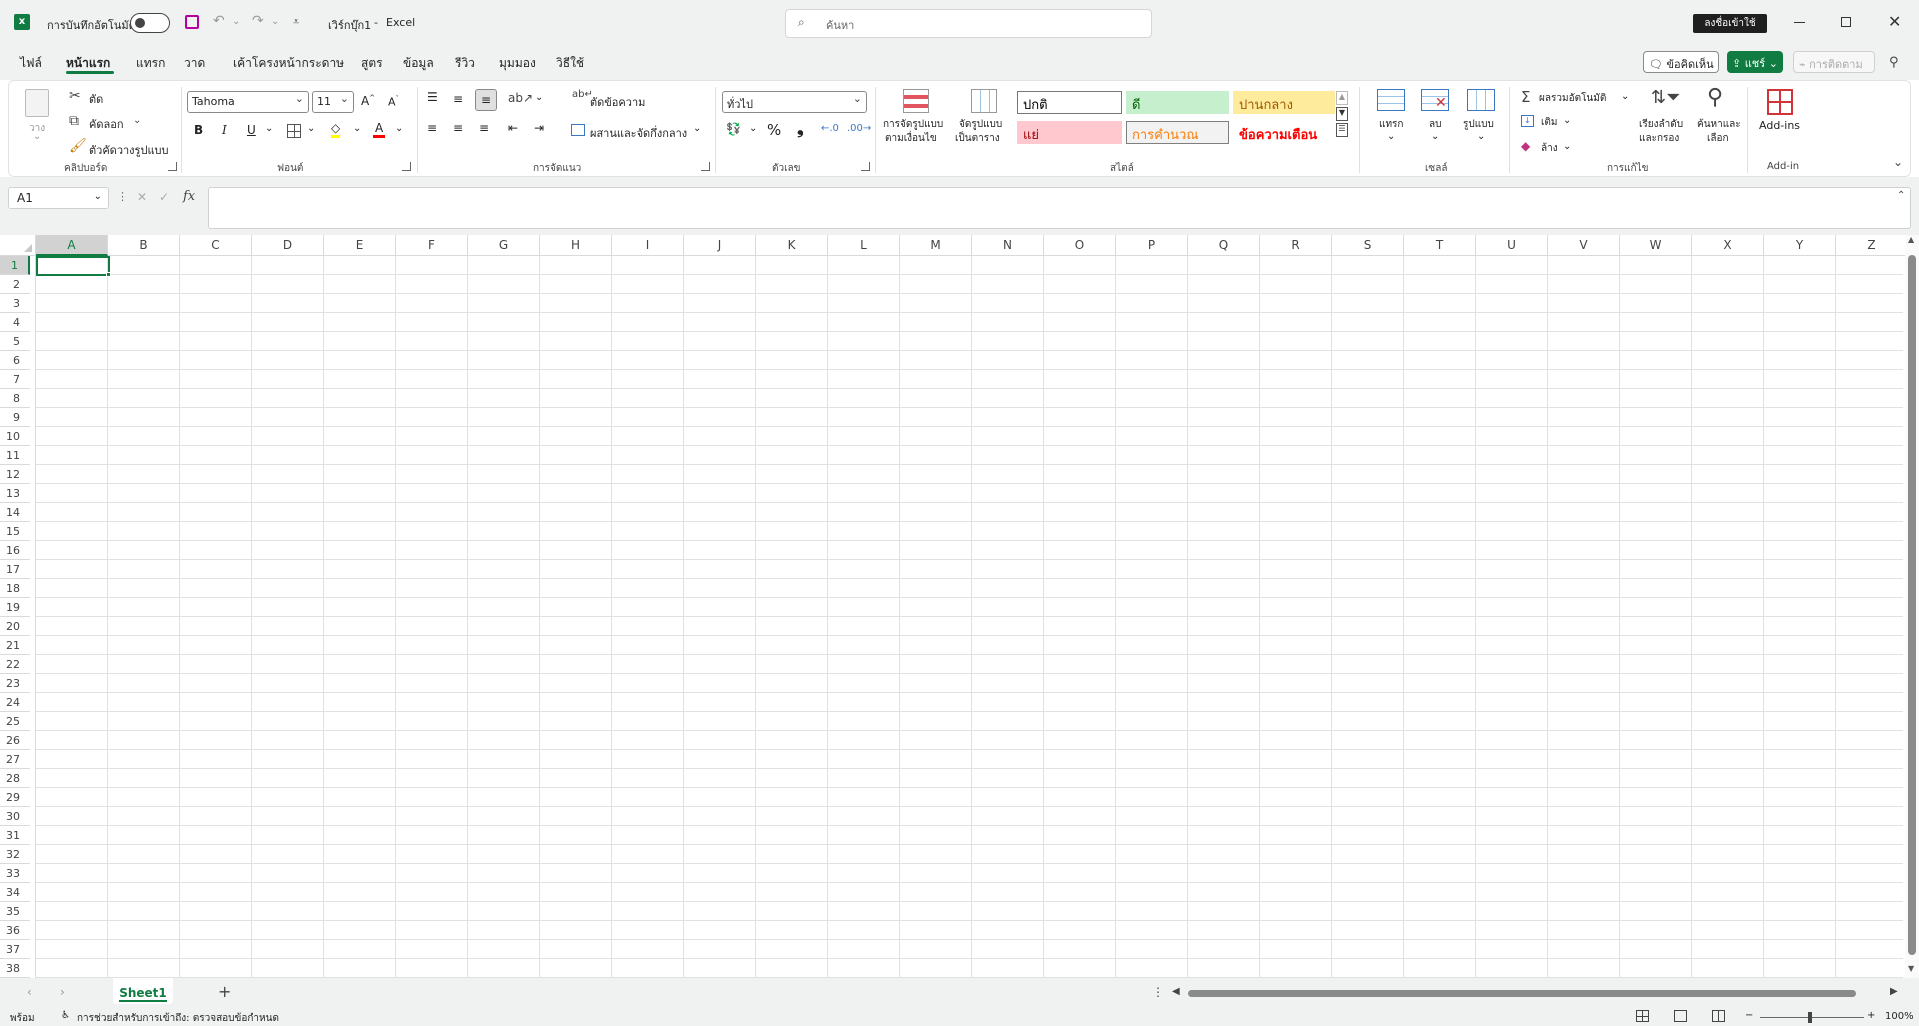 The width and height of the screenshot is (1919, 1026). I want to click on font-color-dropdown-icon: ⌄, so click(399, 128).